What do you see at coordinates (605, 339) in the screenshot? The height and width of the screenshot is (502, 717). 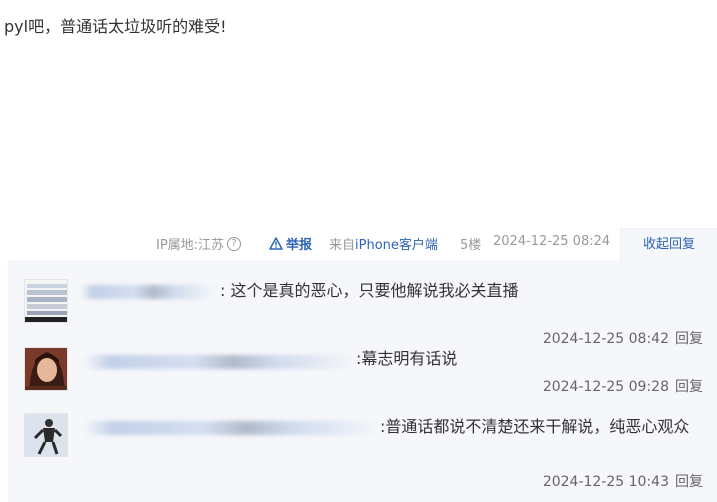 I see `reply-time: 2024-12-25 08:42` at bounding box center [605, 339].